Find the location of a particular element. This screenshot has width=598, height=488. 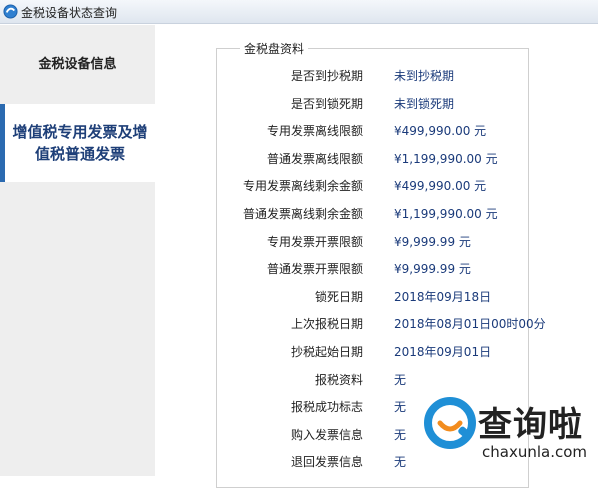

info-label: 报税资料 is located at coordinates (338, 380).